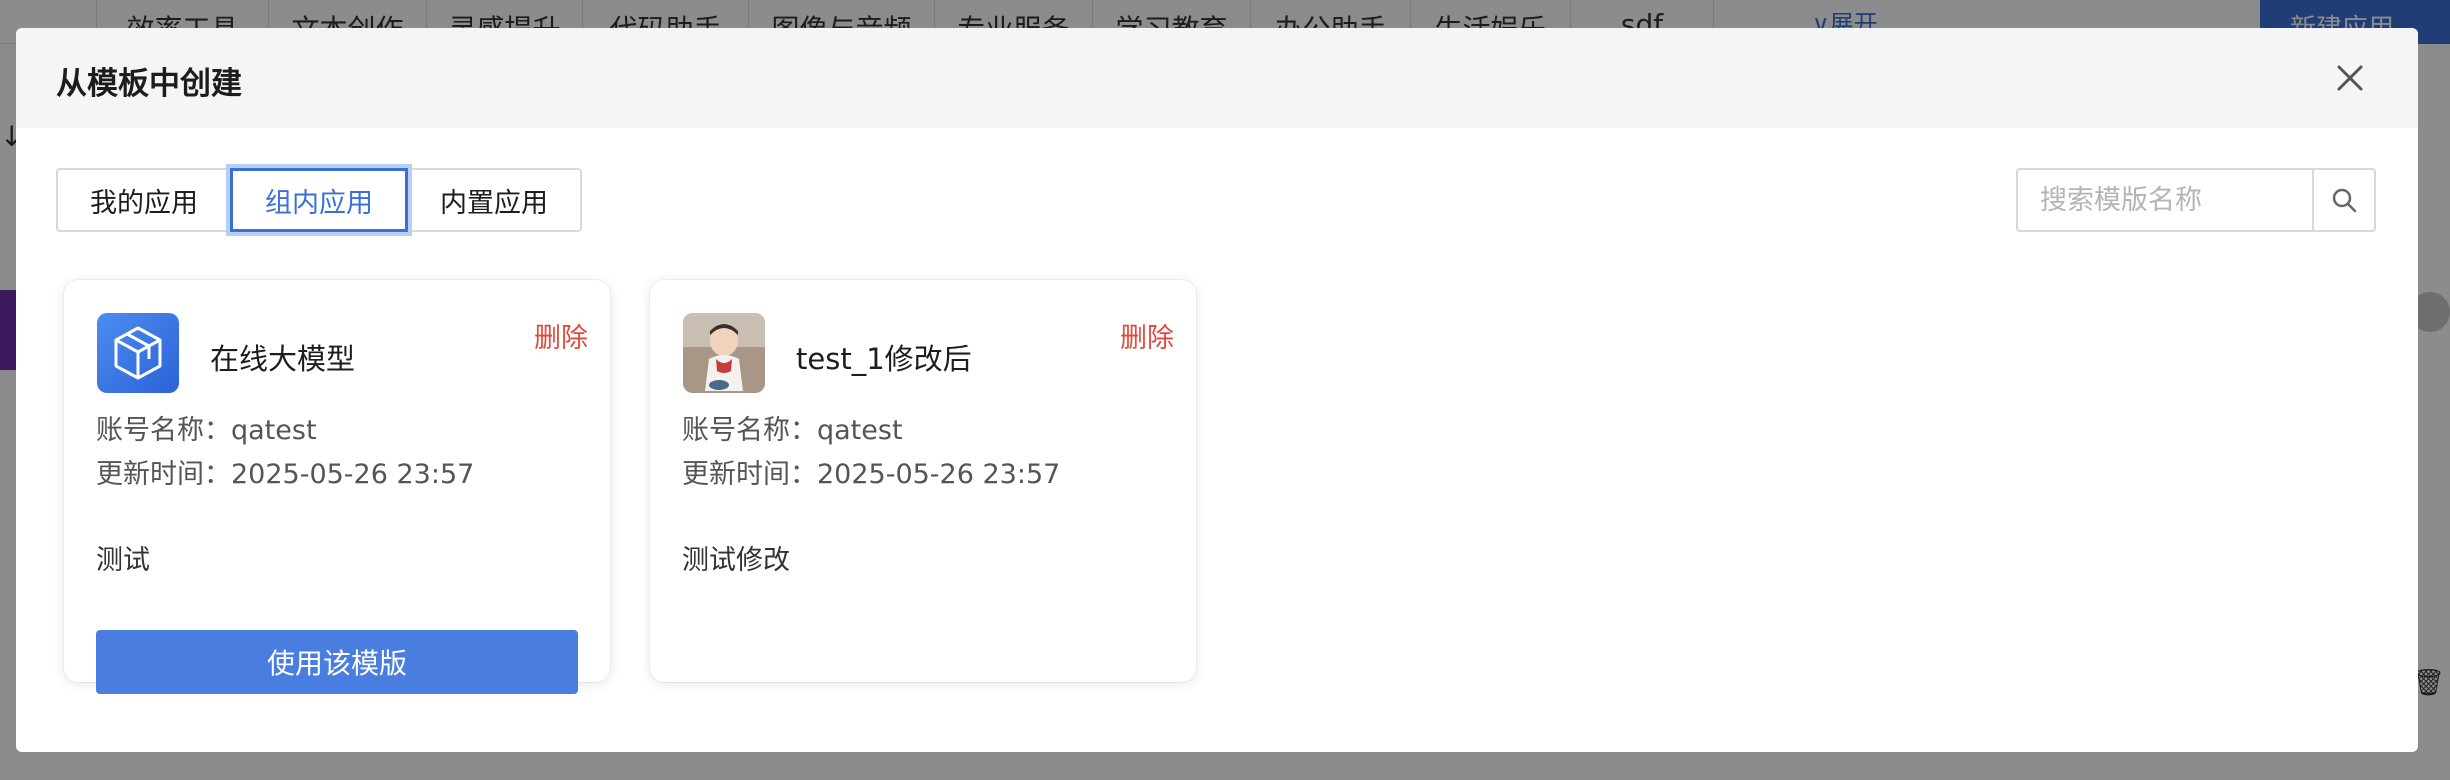 The height and width of the screenshot is (780, 2450). I want to click on modal-header: 从模板中创建, so click(1217, 78).